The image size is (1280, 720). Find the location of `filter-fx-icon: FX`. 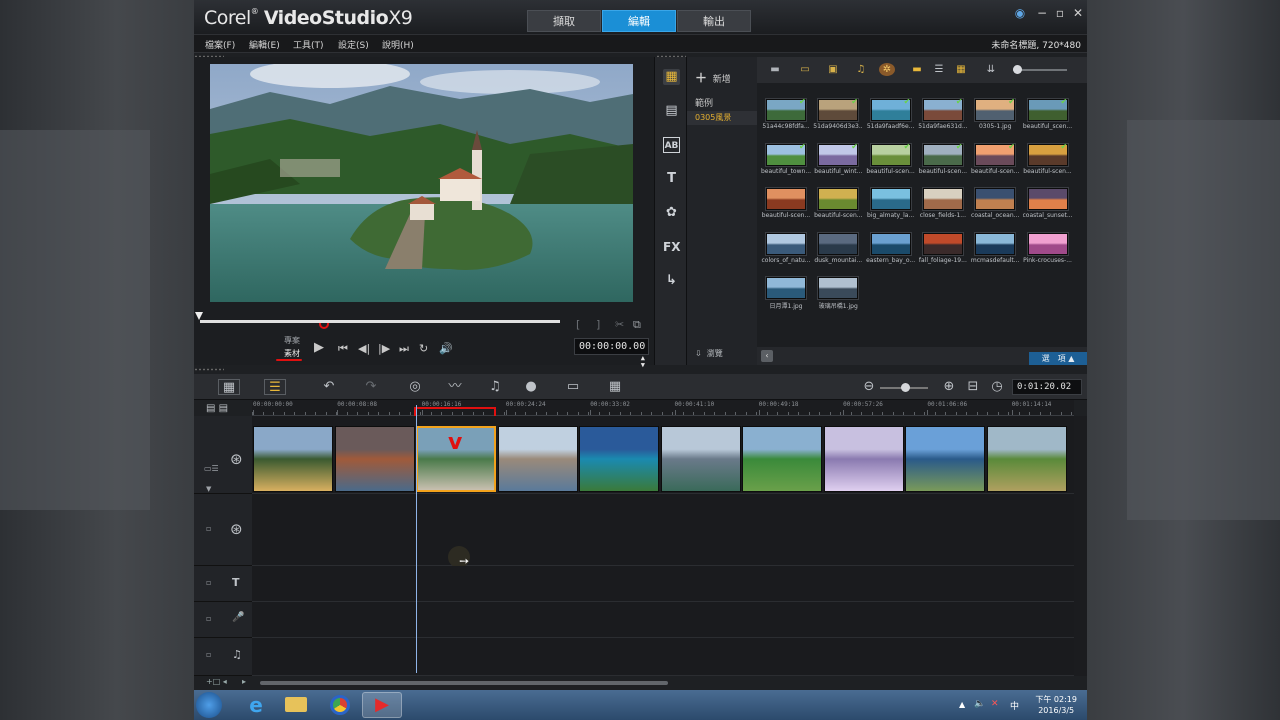

filter-fx-icon: FX is located at coordinates (671, 247).